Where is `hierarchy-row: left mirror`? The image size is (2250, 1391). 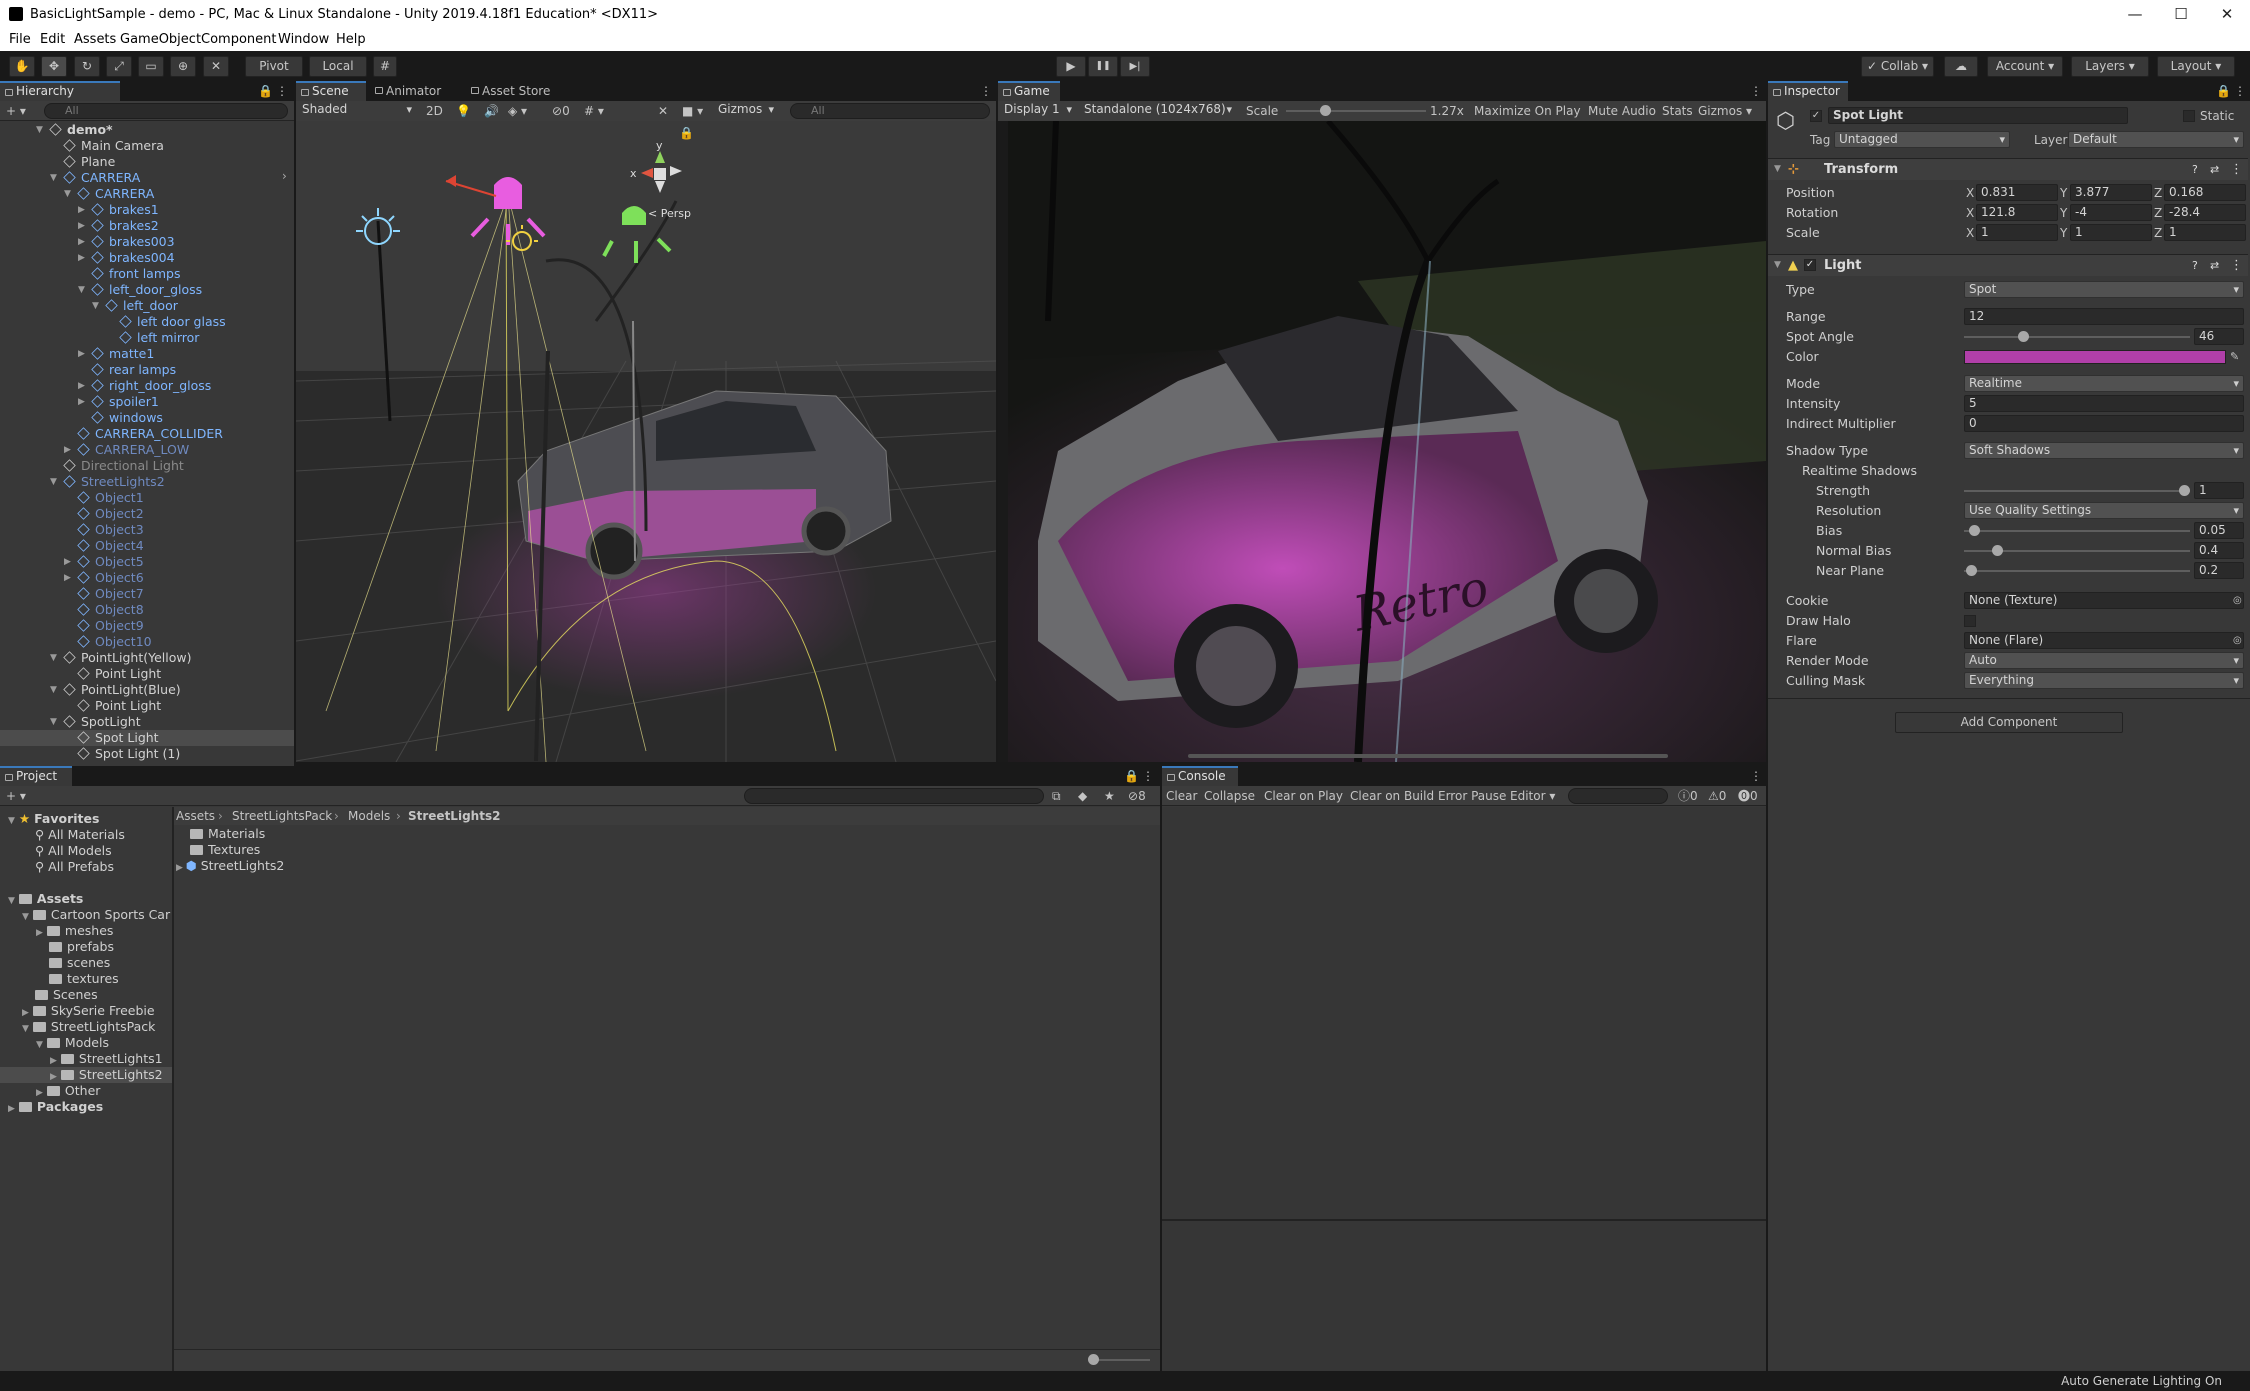
hierarchy-row: left mirror is located at coordinates (147, 338).